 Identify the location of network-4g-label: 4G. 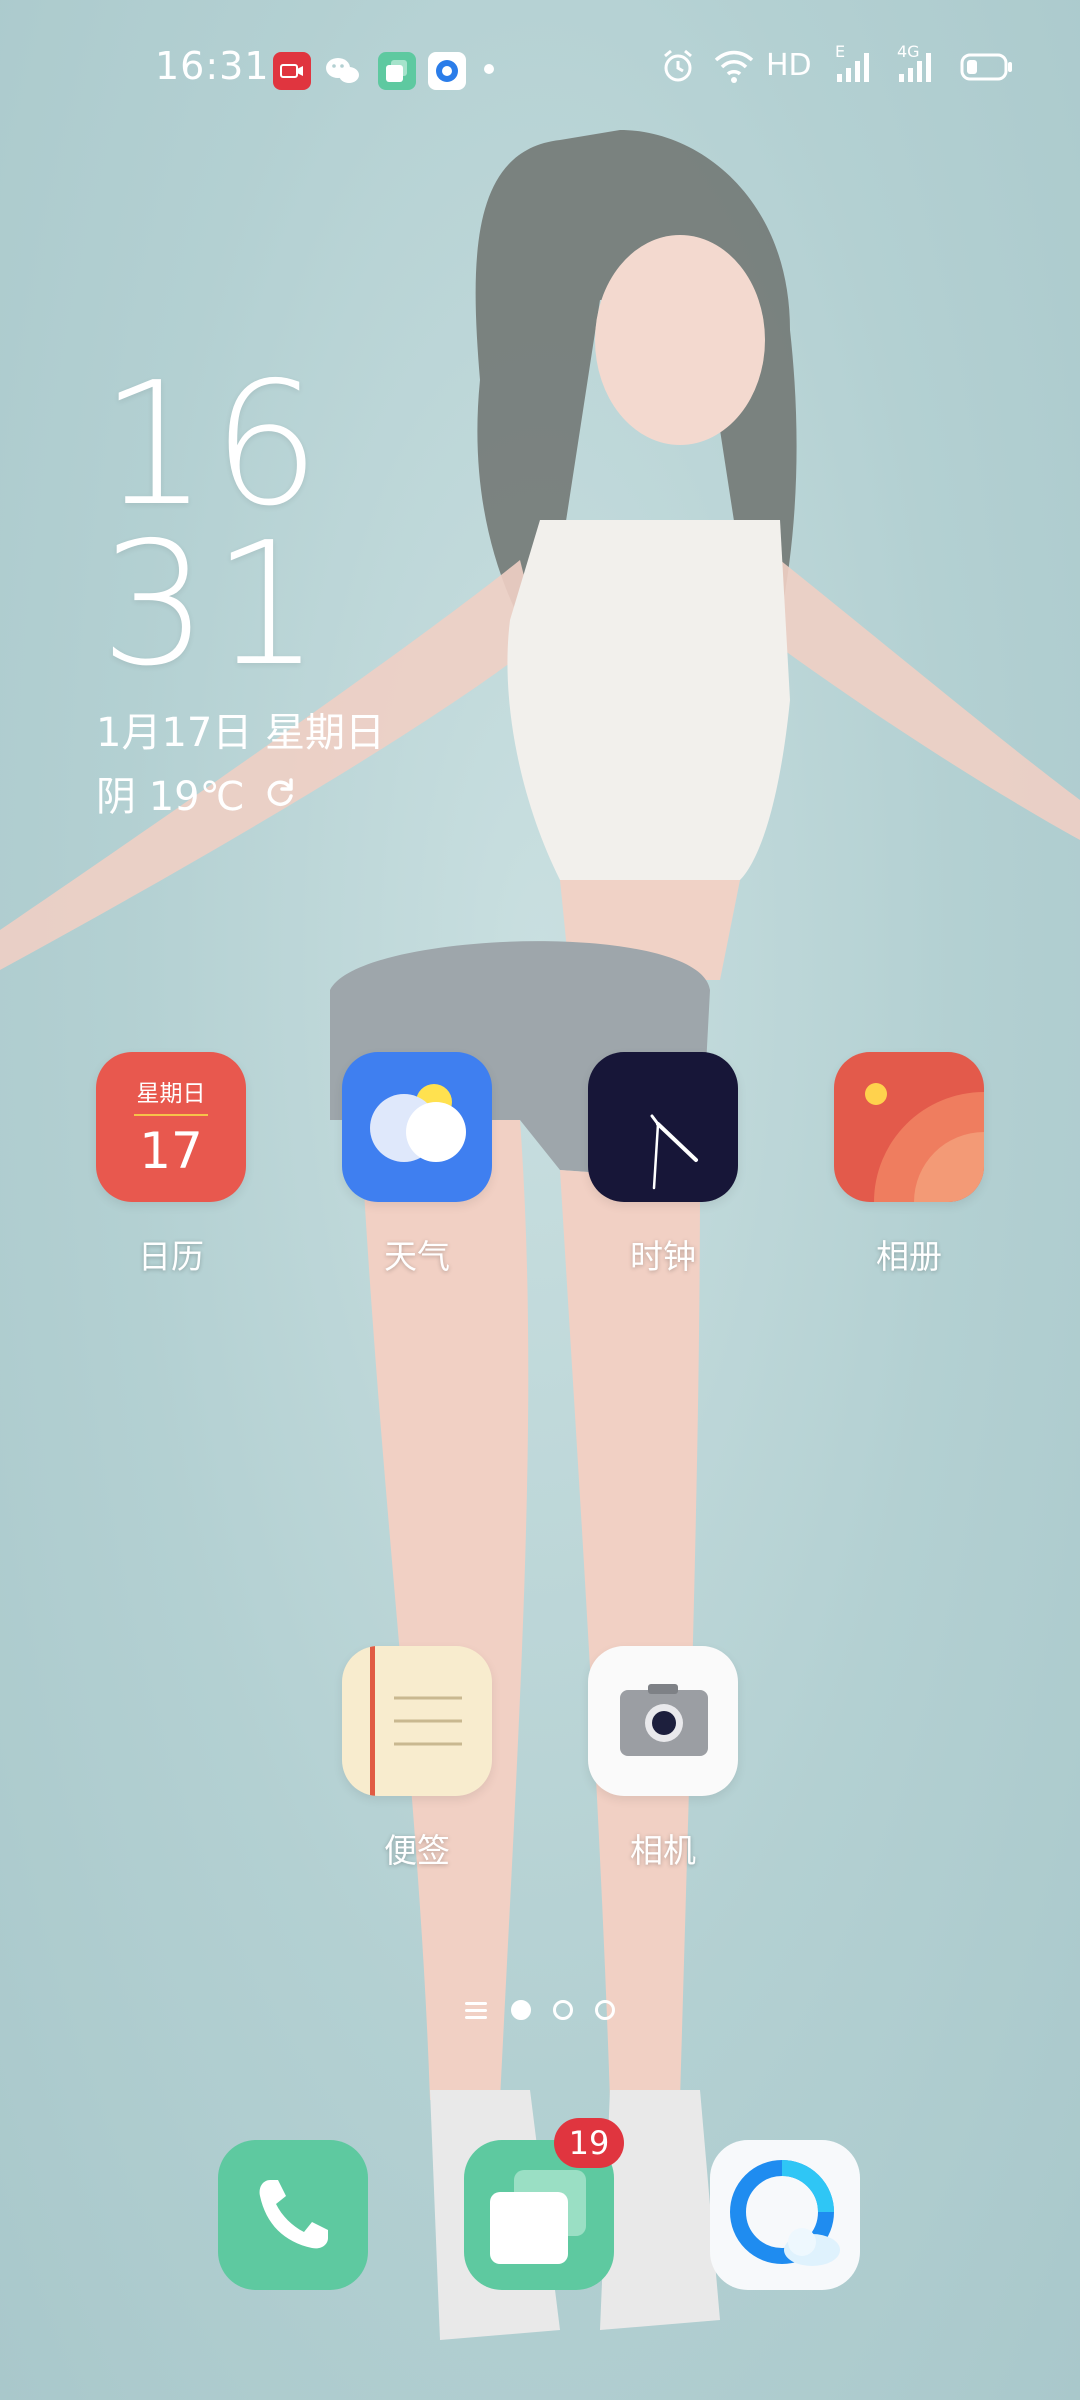
(908, 51).